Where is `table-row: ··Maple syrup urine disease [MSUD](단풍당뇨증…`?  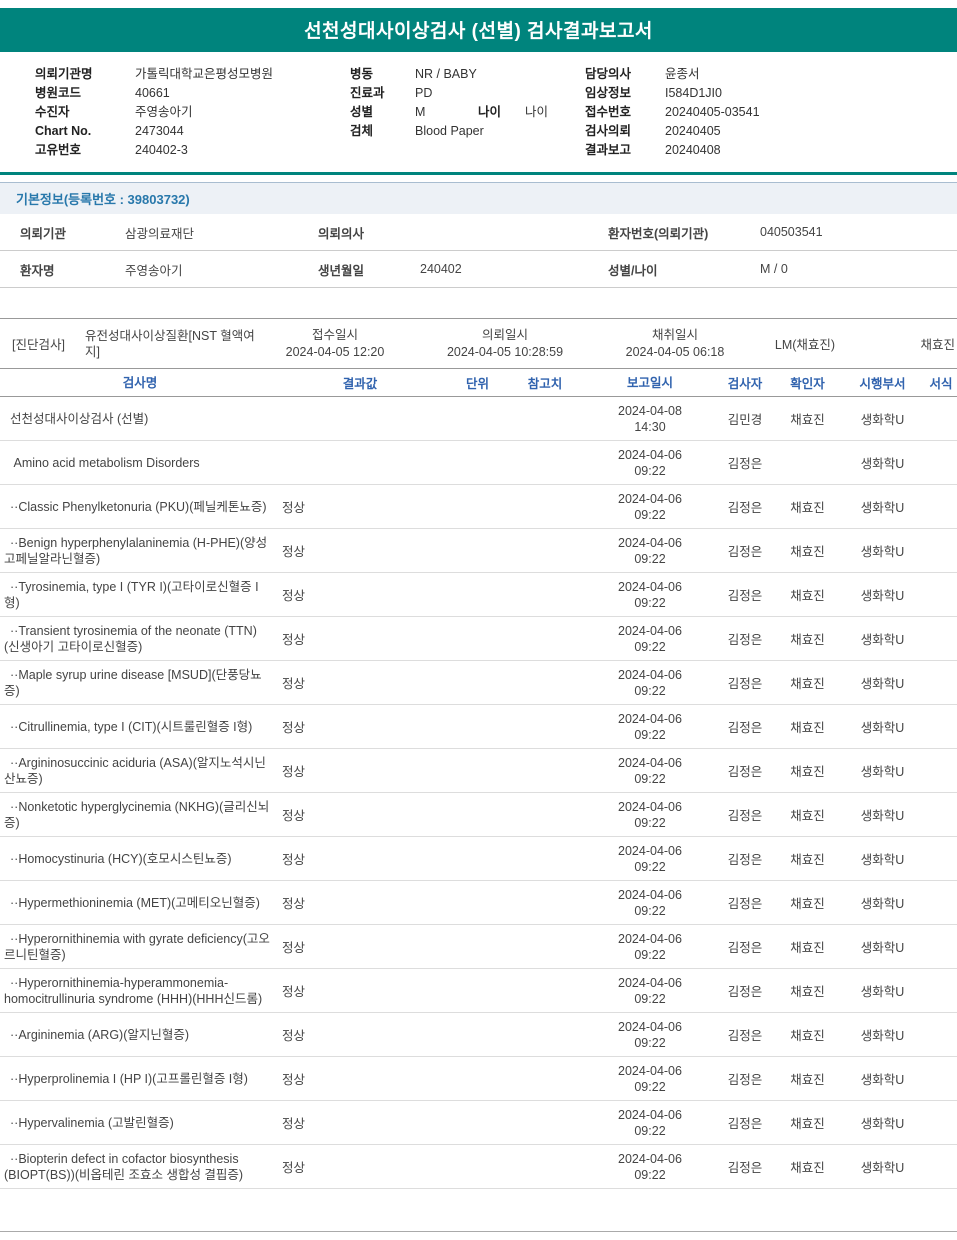 table-row: ··Maple syrup urine disease [MSUD](단풍당뇨증… is located at coordinates (478, 683).